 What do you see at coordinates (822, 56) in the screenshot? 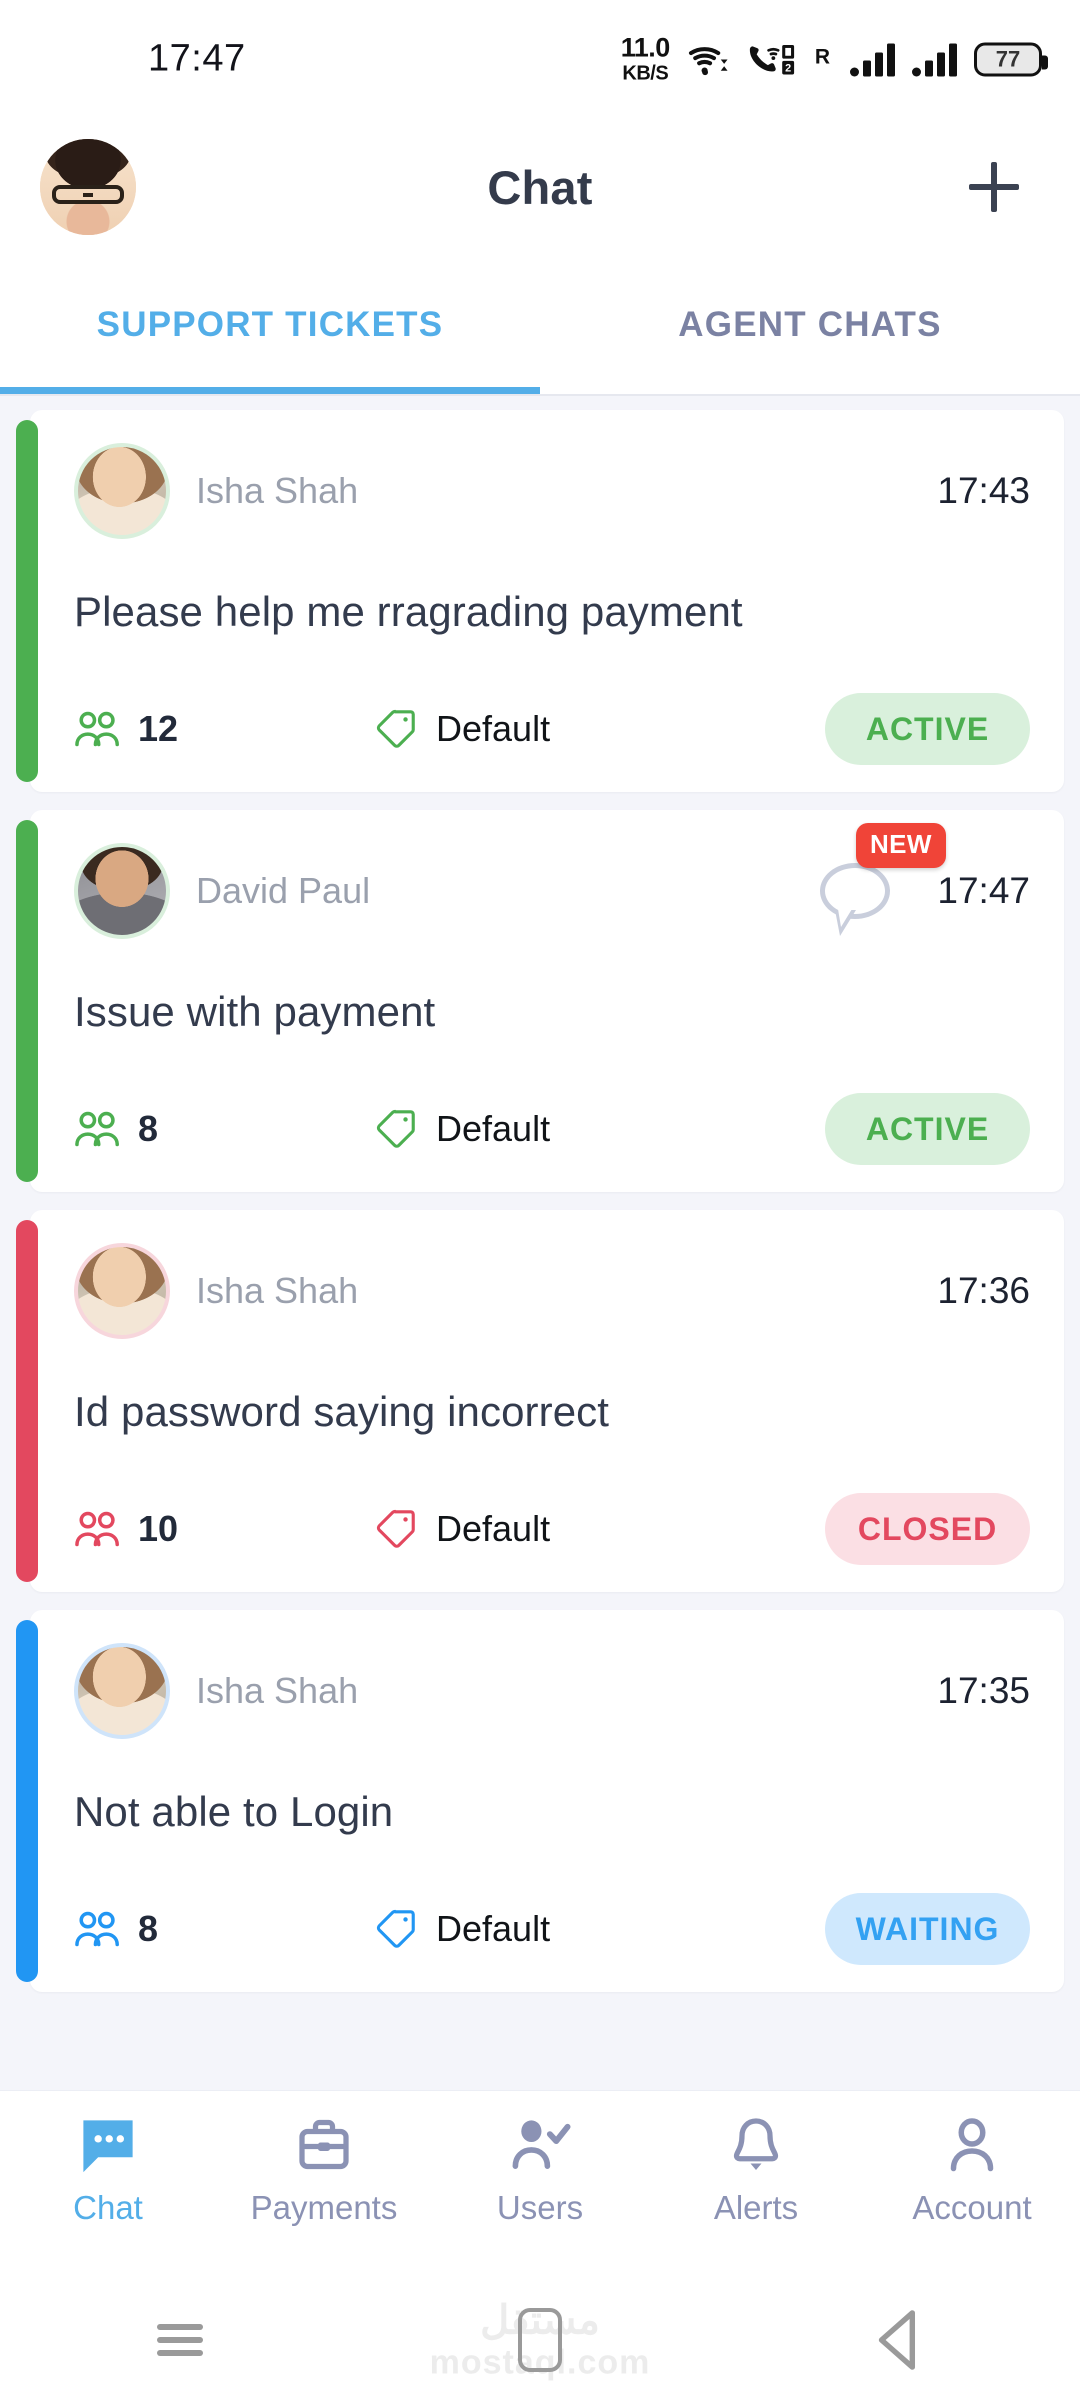
I see `roaming-indicator: R` at bounding box center [822, 56].